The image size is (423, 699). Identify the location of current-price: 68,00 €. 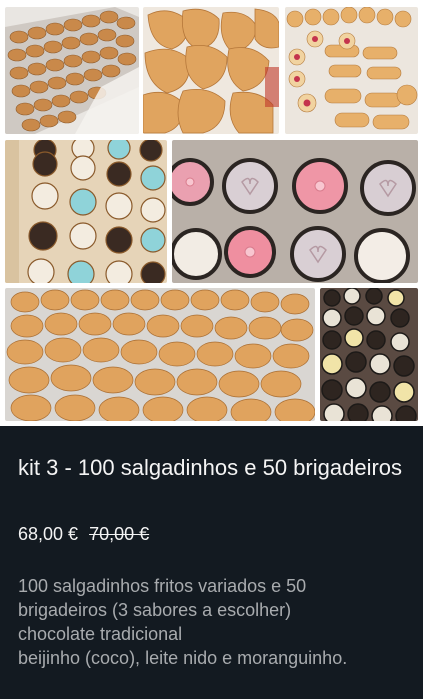
(48, 534).